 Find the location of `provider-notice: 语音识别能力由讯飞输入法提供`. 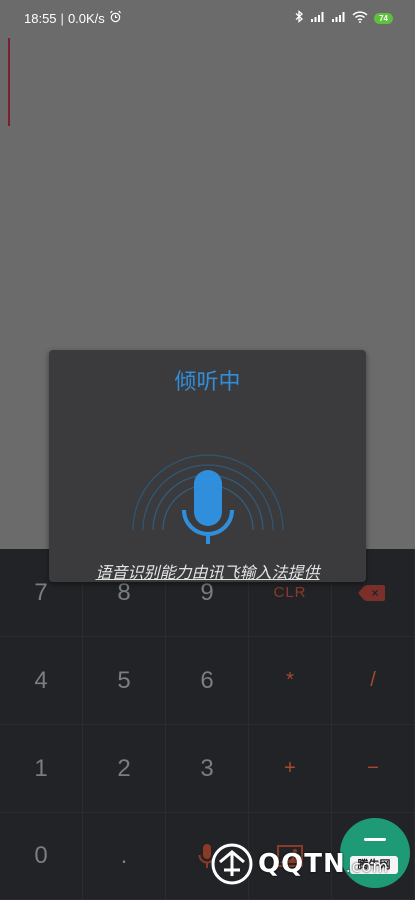

provider-notice: 语音识别能力由讯飞输入法提供 is located at coordinates (207, 571).